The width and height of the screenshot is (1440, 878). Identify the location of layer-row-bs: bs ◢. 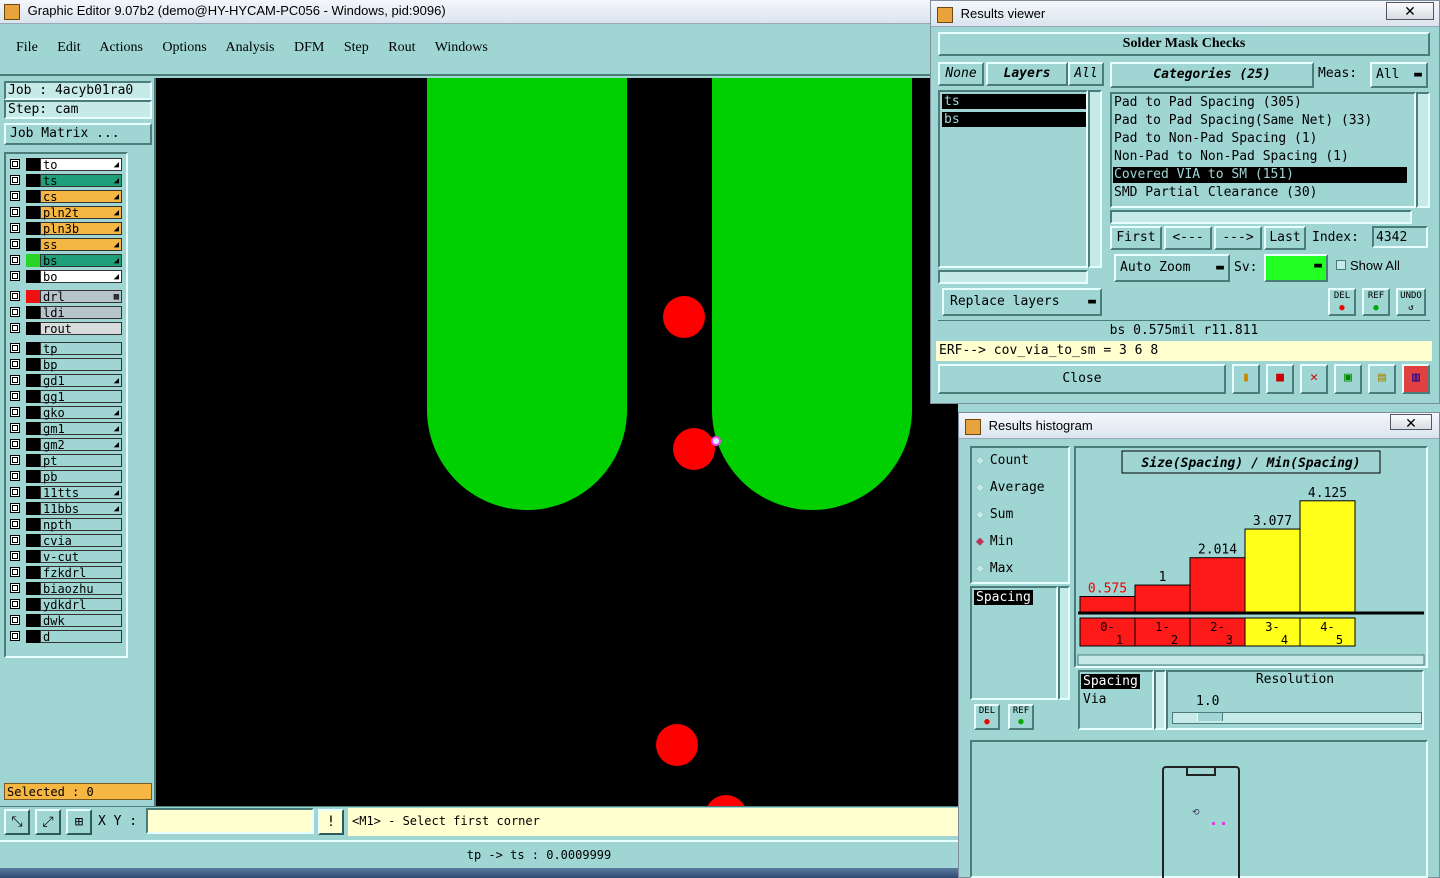
(66, 261).